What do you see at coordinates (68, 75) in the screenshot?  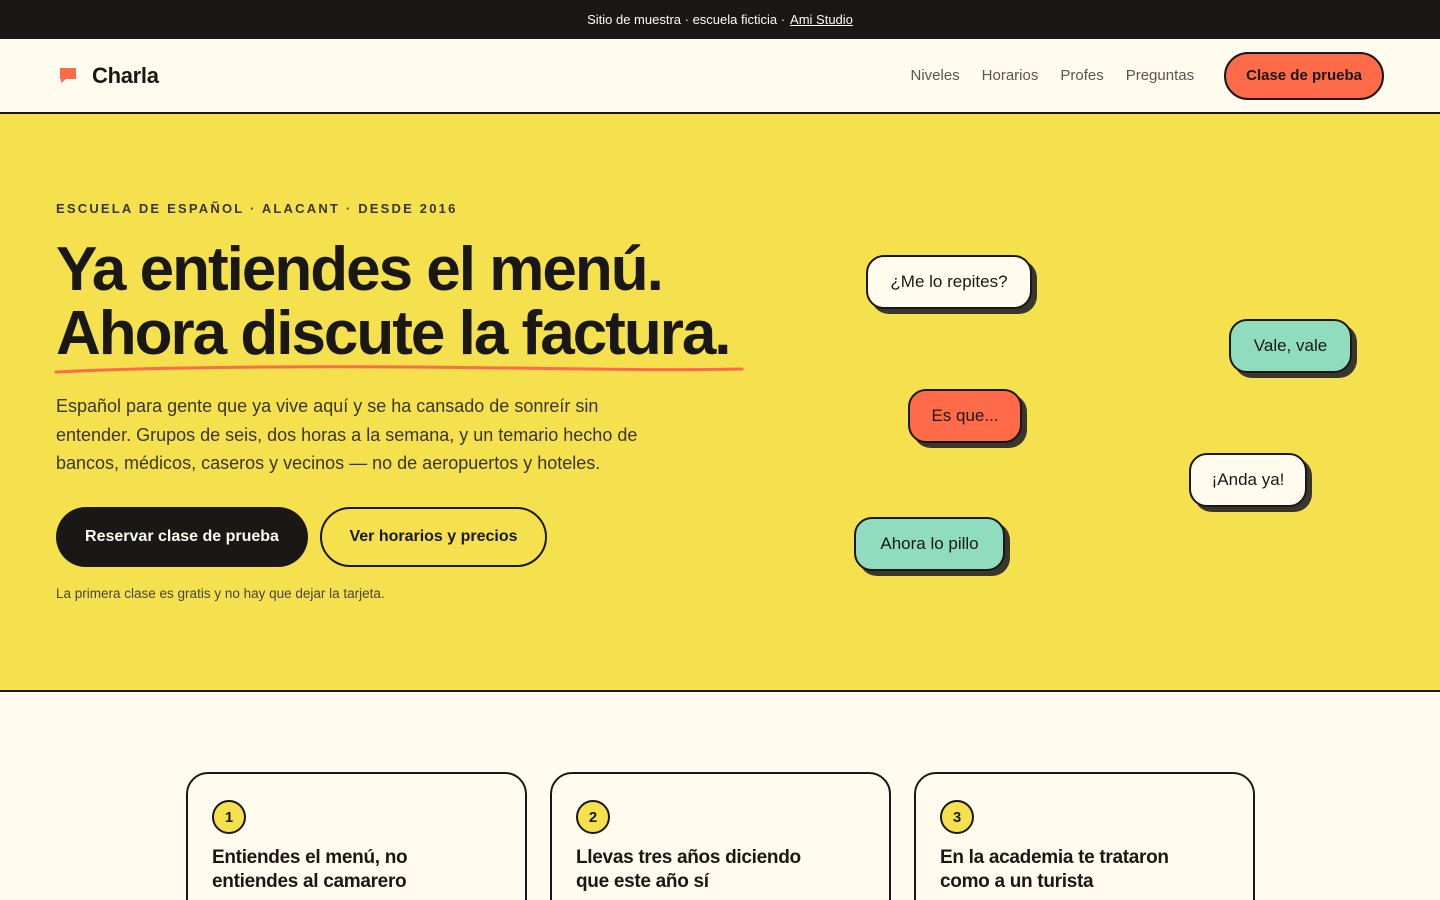 I see `chat-bubble-icon` at bounding box center [68, 75].